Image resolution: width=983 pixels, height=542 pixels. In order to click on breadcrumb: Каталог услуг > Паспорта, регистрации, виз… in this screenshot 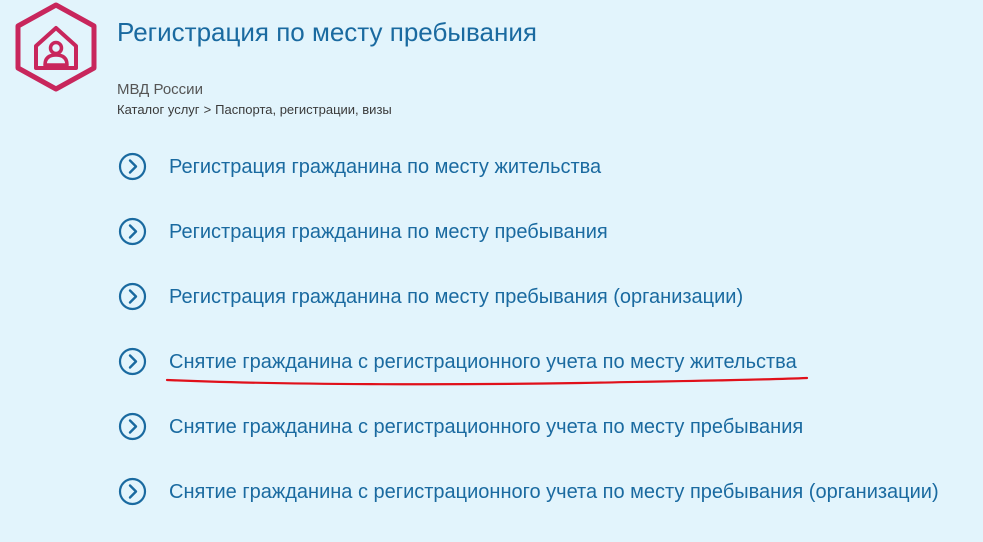, I will do `click(254, 110)`.